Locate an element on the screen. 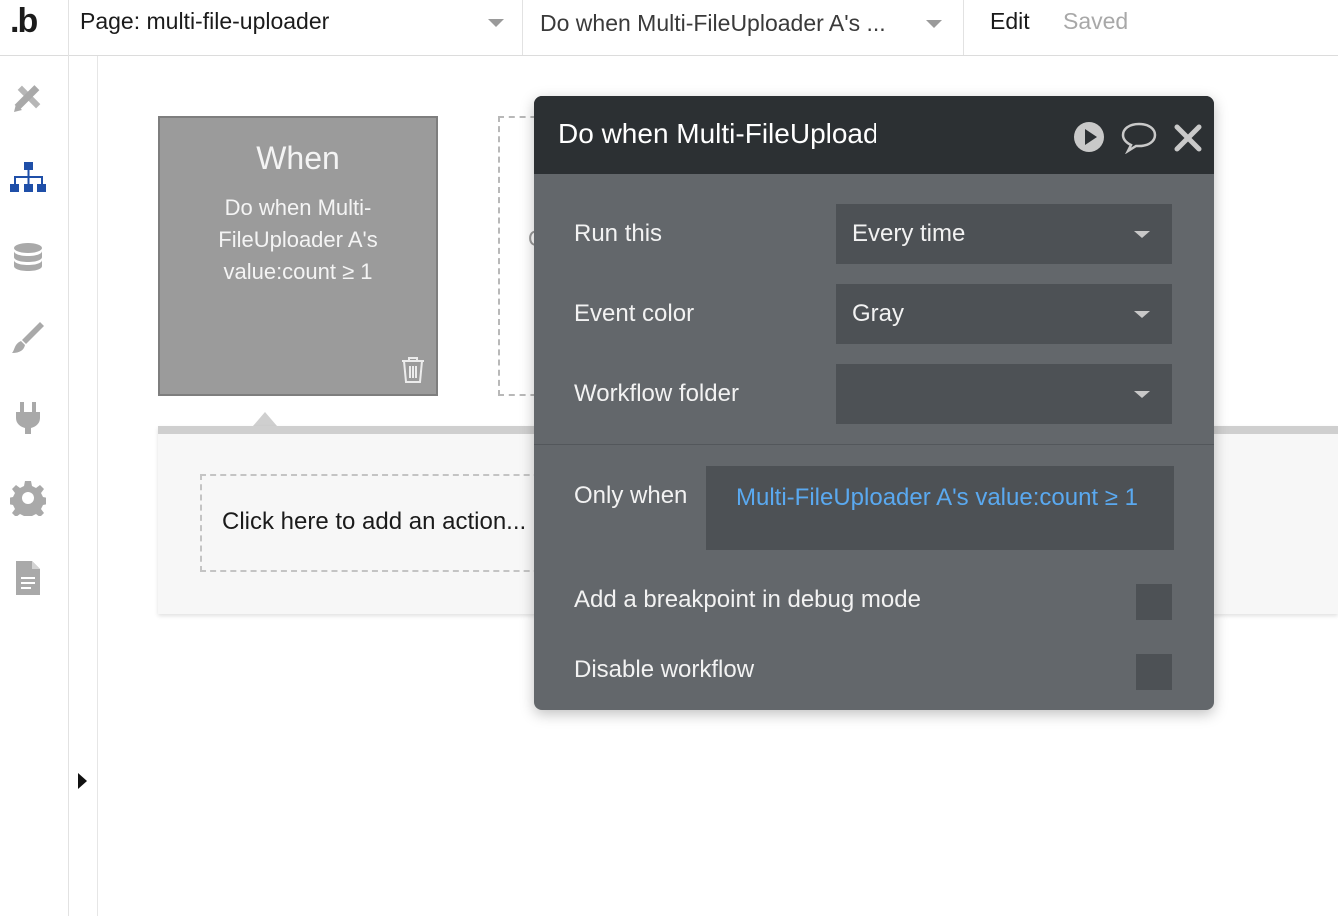 The height and width of the screenshot is (916, 1338). only-when-label: Only when is located at coordinates (631, 495).